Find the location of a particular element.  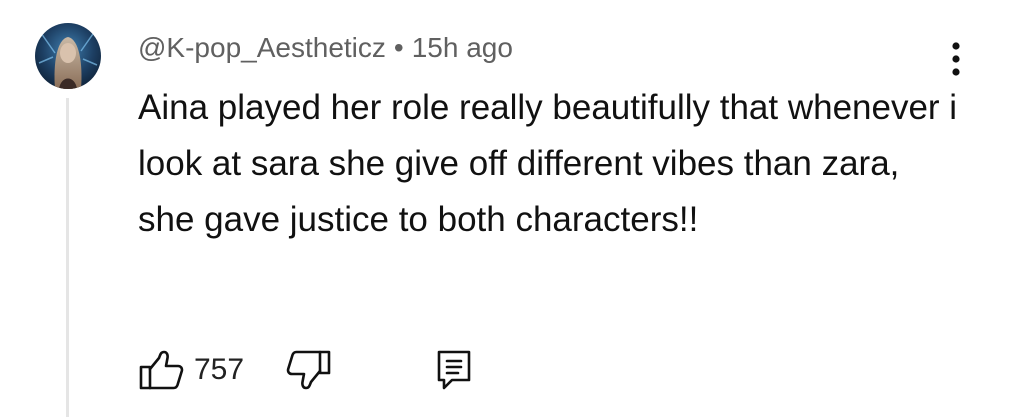

author-name: @K-pop_Aestheticz is located at coordinates (262, 47).